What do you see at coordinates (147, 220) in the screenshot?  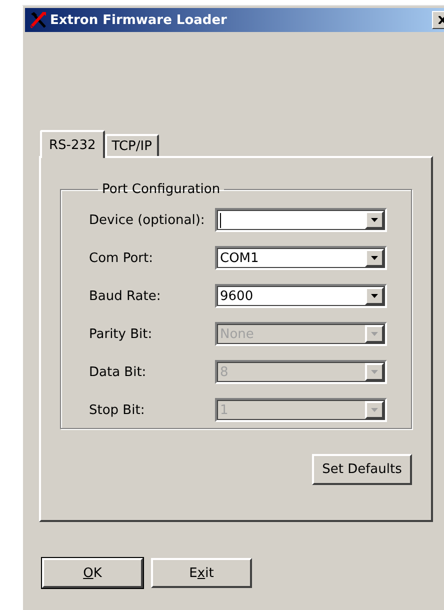 I see `field-label: Device (optional):` at bounding box center [147, 220].